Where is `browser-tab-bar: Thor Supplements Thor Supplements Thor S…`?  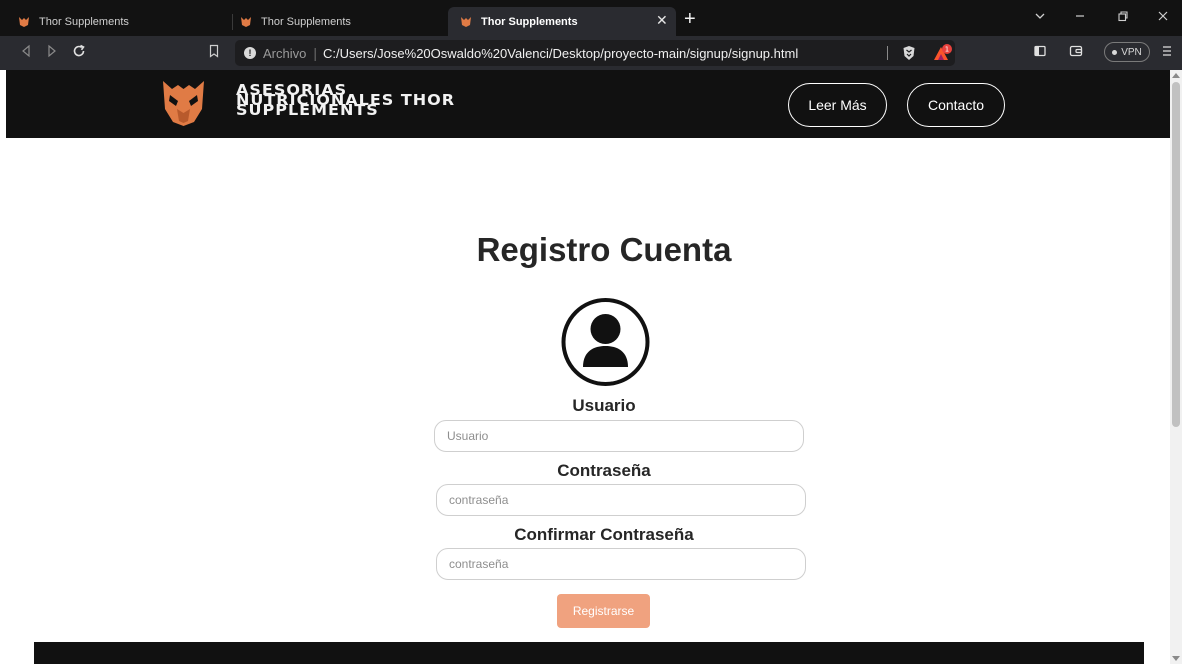
browser-tab-bar: Thor Supplements Thor Supplements Thor S… is located at coordinates (591, 18).